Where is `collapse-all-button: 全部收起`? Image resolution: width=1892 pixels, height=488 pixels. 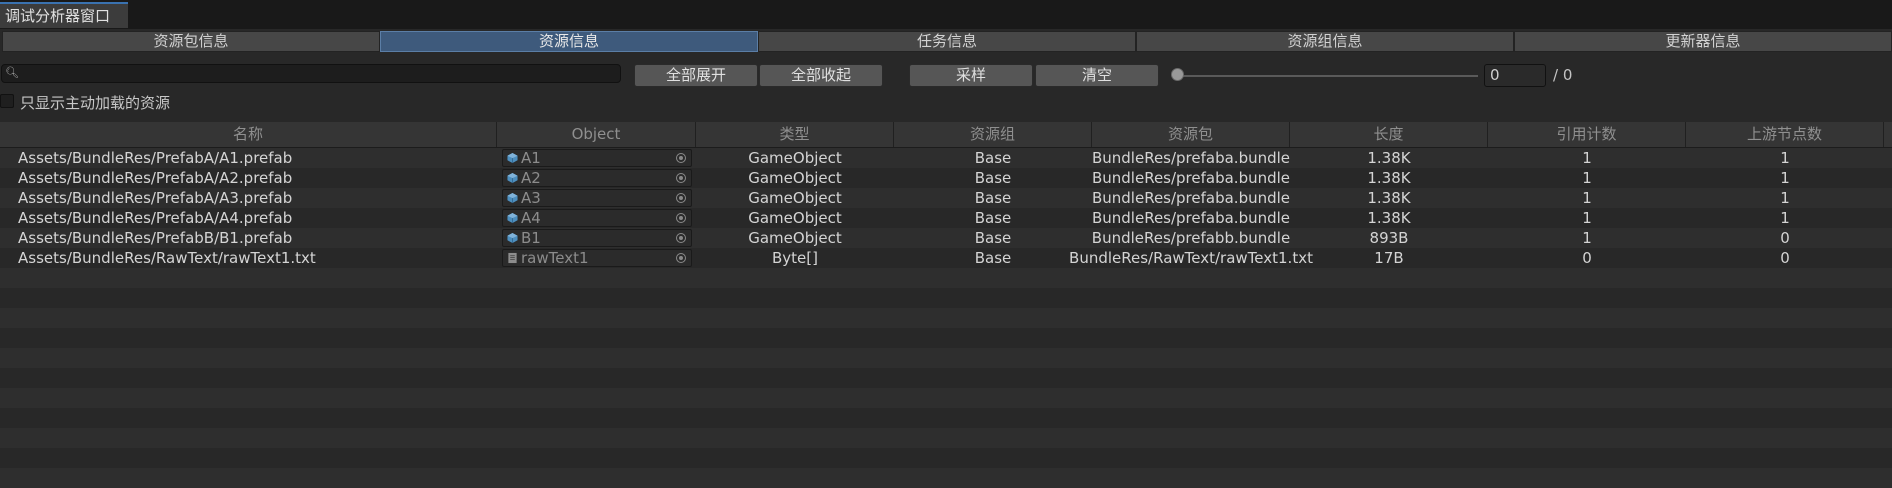
collapse-all-button: 全部收起 is located at coordinates (821, 75).